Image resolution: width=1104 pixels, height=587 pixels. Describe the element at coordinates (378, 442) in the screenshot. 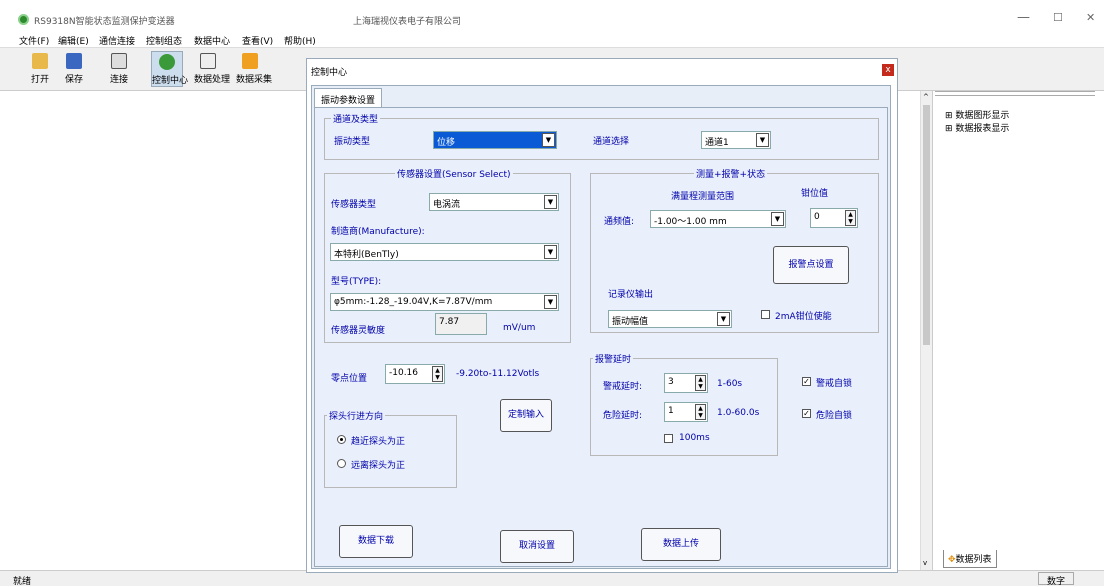

I see `radio-approach-label: 趋近探头为正` at that location.